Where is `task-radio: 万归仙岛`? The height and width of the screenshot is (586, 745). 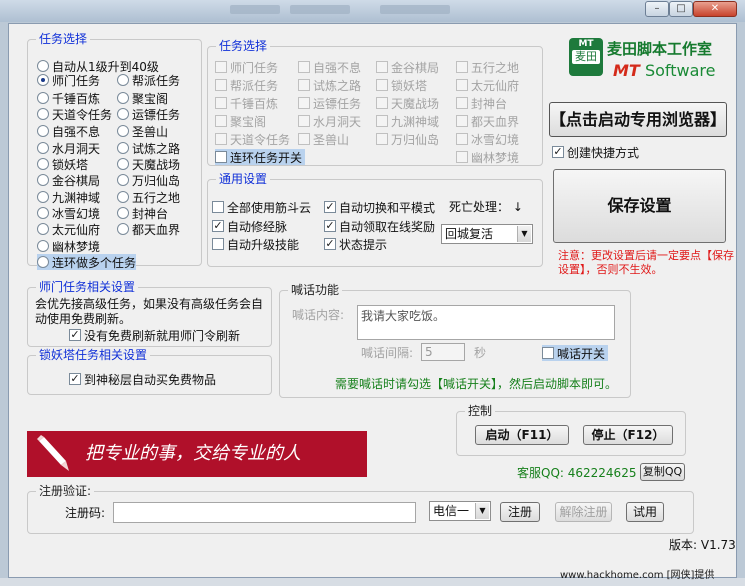
task-radio: 万归仙岛 is located at coordinates (148, 180).